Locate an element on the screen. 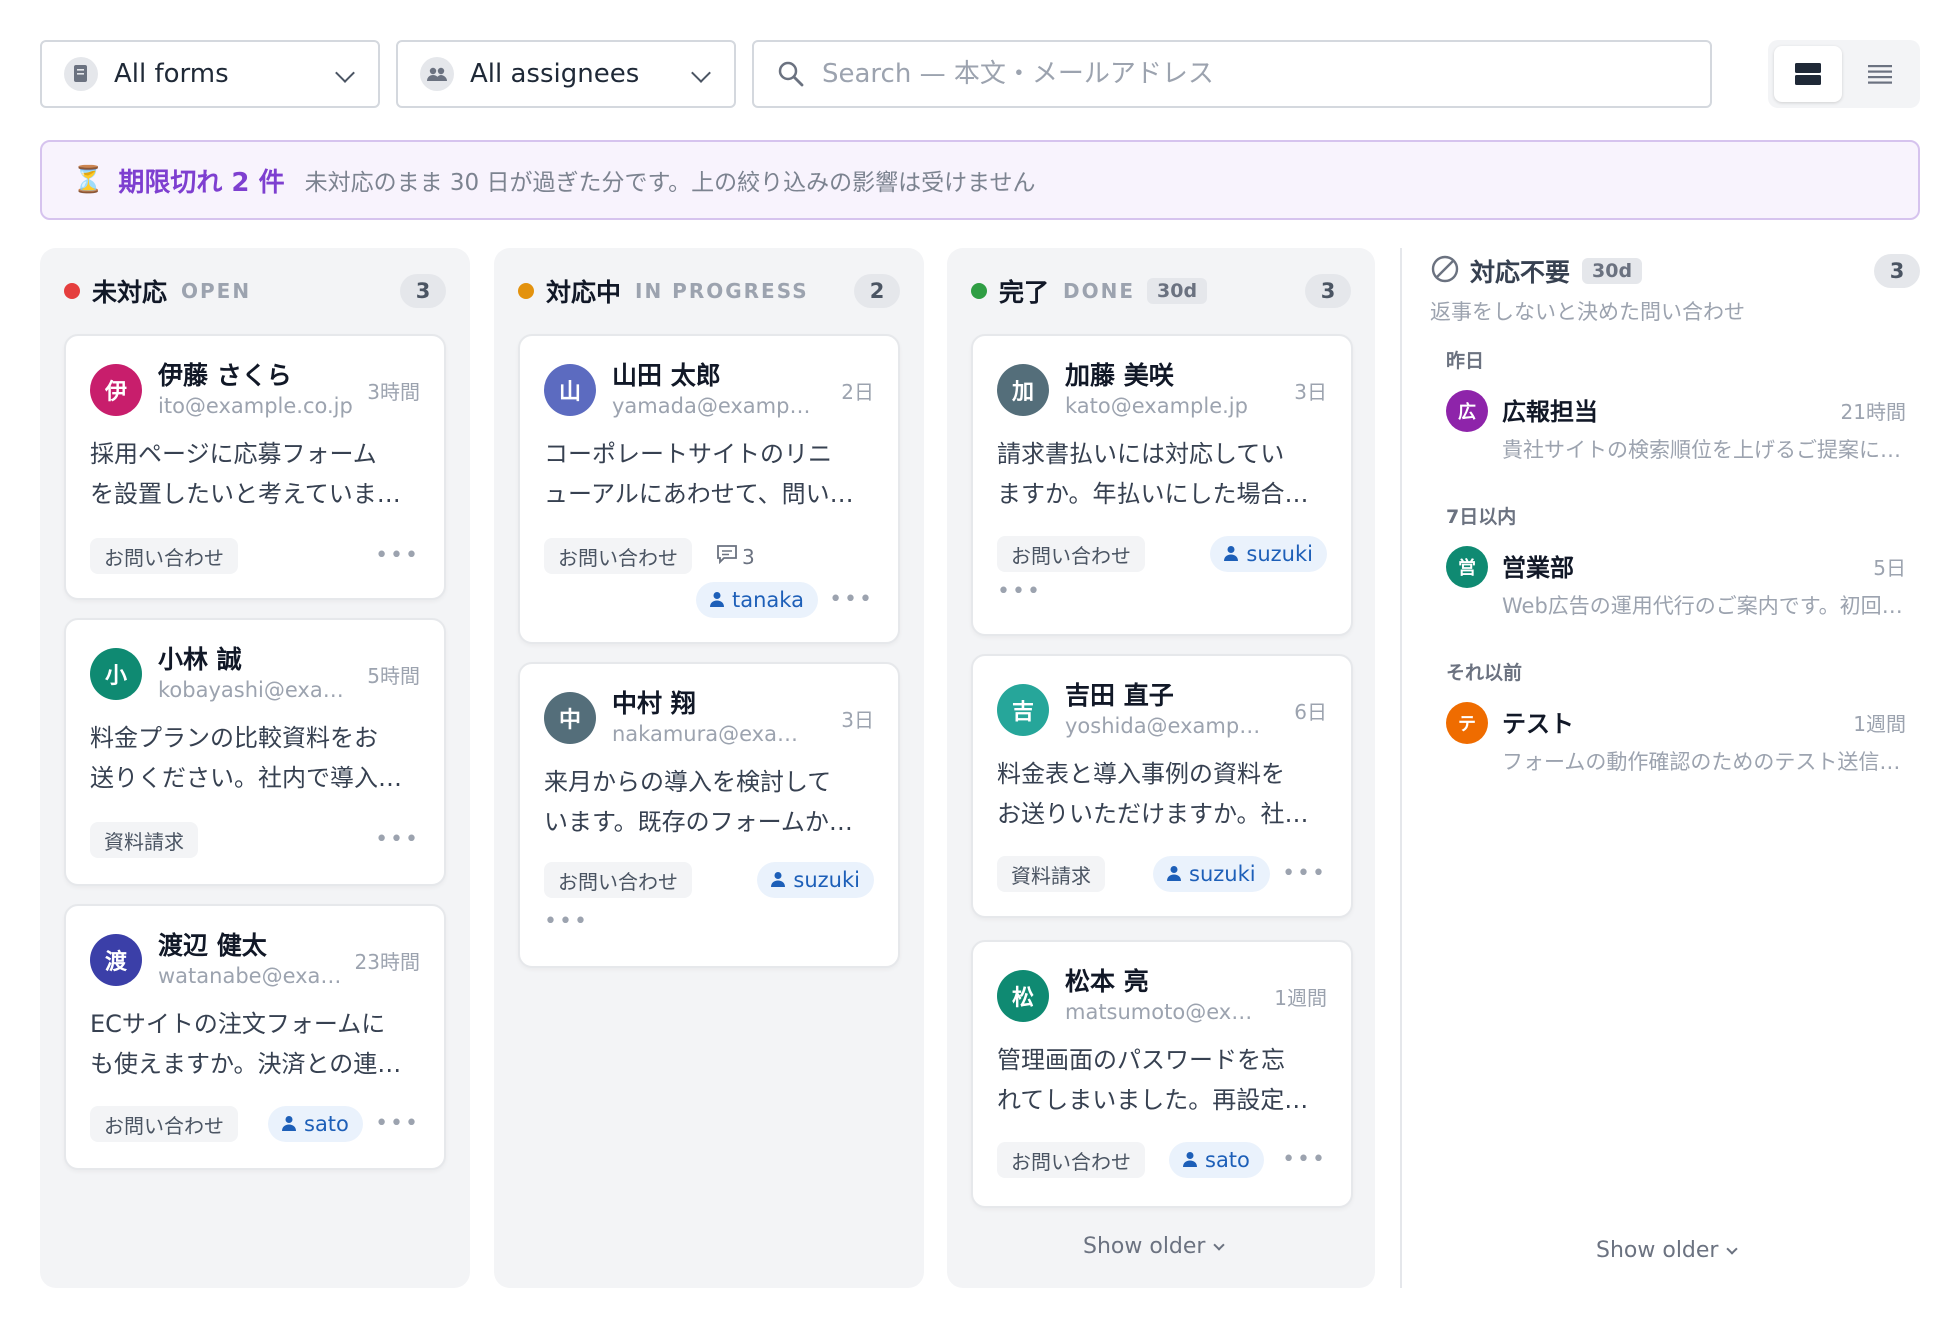 Image resolution: width=1960 pixels, height=1339 pixels. message-preview: フォームの動作確認のためのテスト送信です is located at coordinates (1704, 762).